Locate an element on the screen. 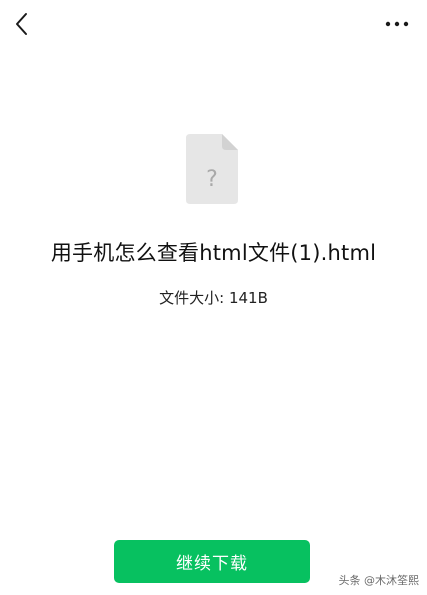 The image size is (427, 595). more-horizontal-icon is located at coordinates (397, 24).